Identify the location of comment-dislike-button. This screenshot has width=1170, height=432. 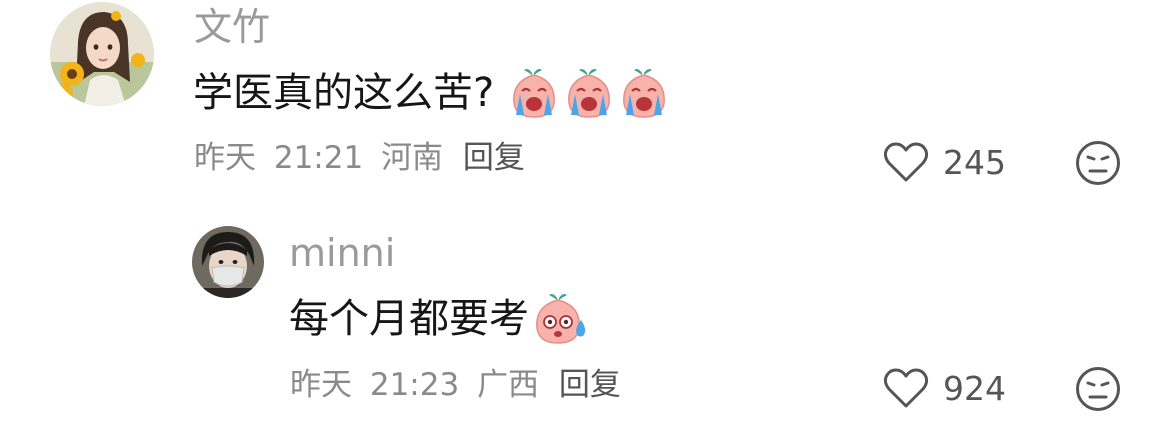
(1098, 165).